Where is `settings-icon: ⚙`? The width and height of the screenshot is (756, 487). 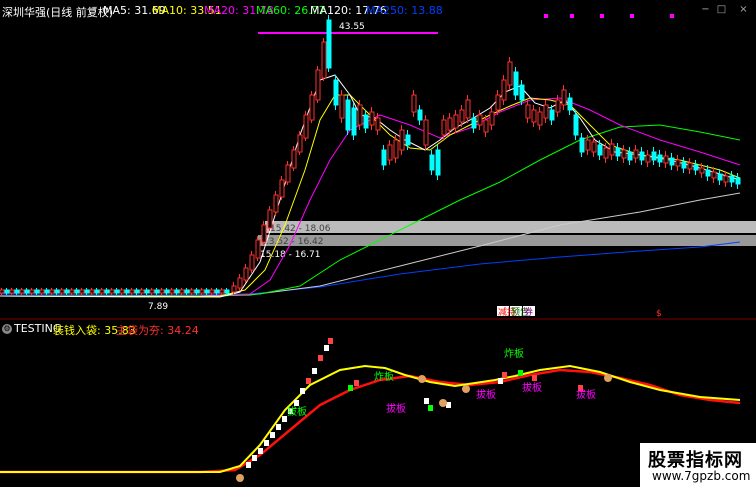 settings-icon: ⚙ is located at coordinates (7, 329).